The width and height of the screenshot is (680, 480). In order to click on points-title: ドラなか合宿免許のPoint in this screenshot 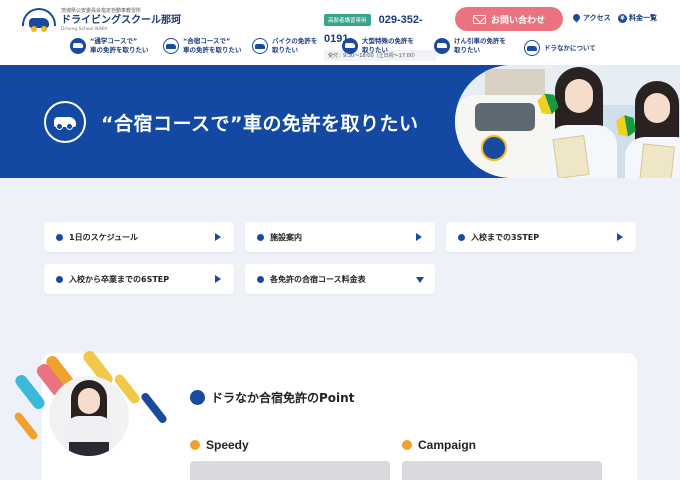, I will do `click(283, 398)`.